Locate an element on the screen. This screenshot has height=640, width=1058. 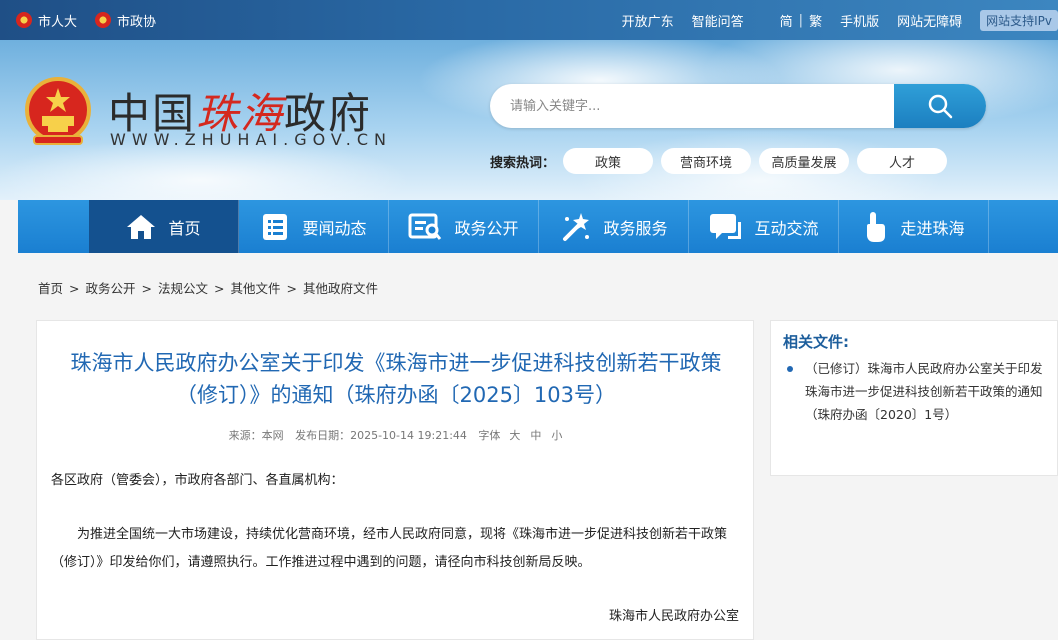
crumb-home: 首页 is located at coordinates (50, 288).